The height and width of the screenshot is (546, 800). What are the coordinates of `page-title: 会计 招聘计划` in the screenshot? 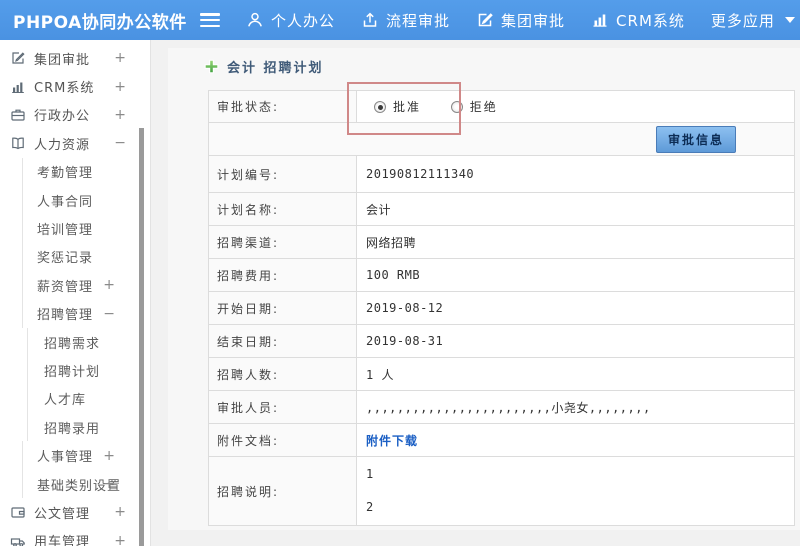 It's located at (275, 68).